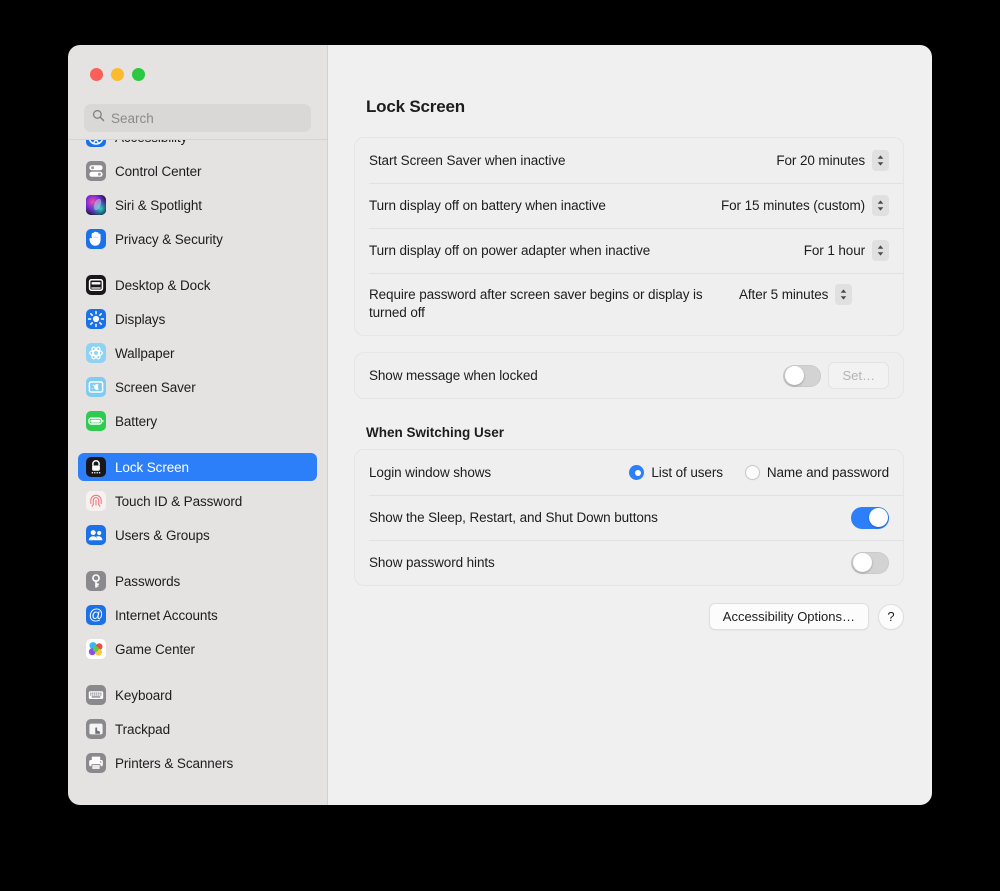 This screenshot has height=891, width=1000. I want to click on search-input, so click(207, 118).